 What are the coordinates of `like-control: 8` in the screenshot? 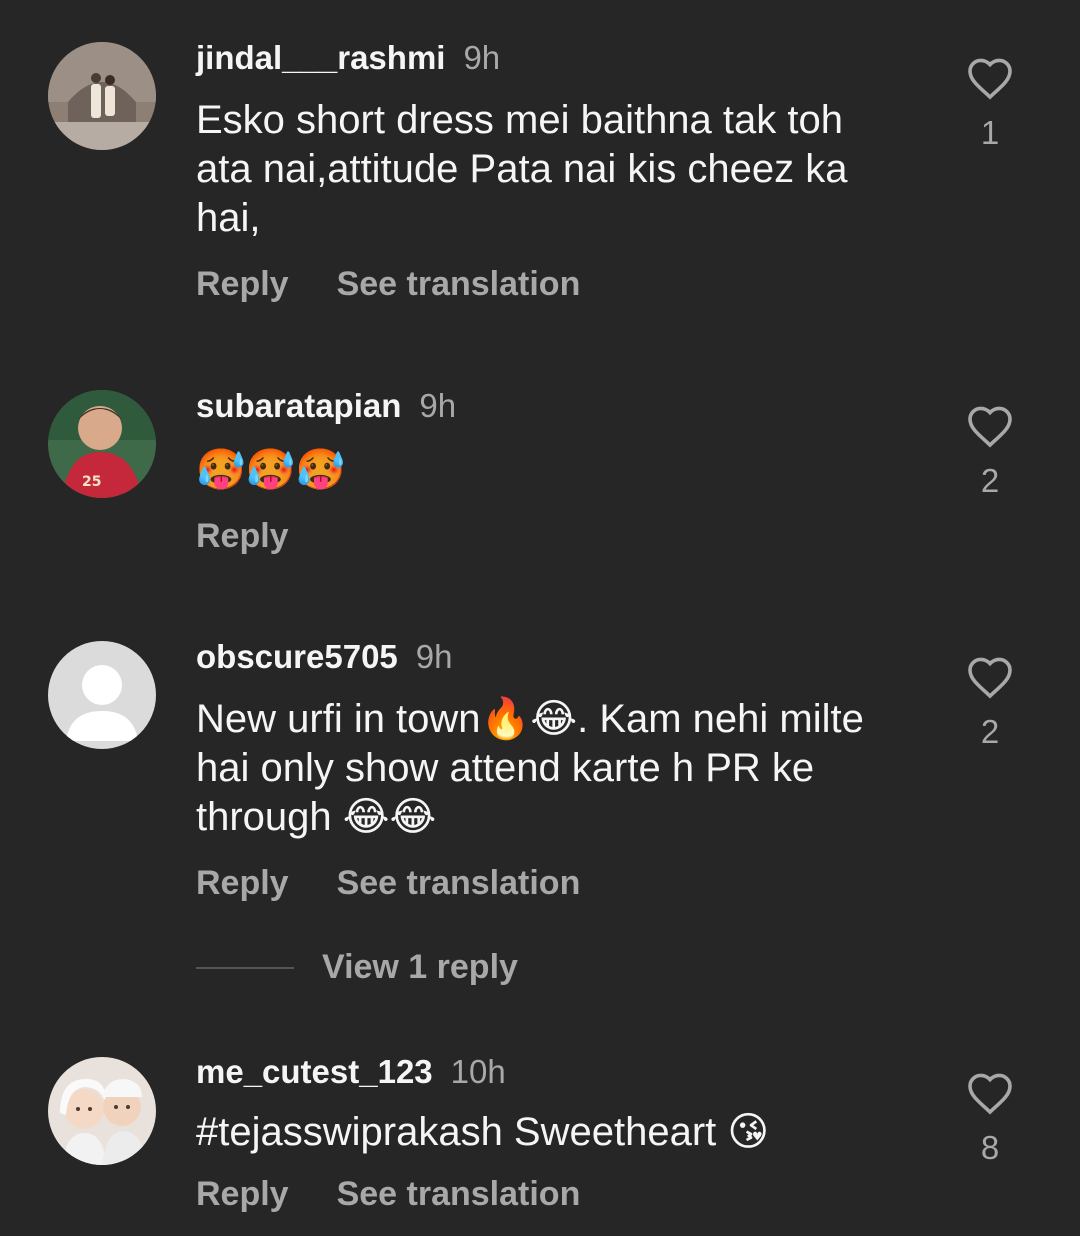 It's located at (990, 1119).